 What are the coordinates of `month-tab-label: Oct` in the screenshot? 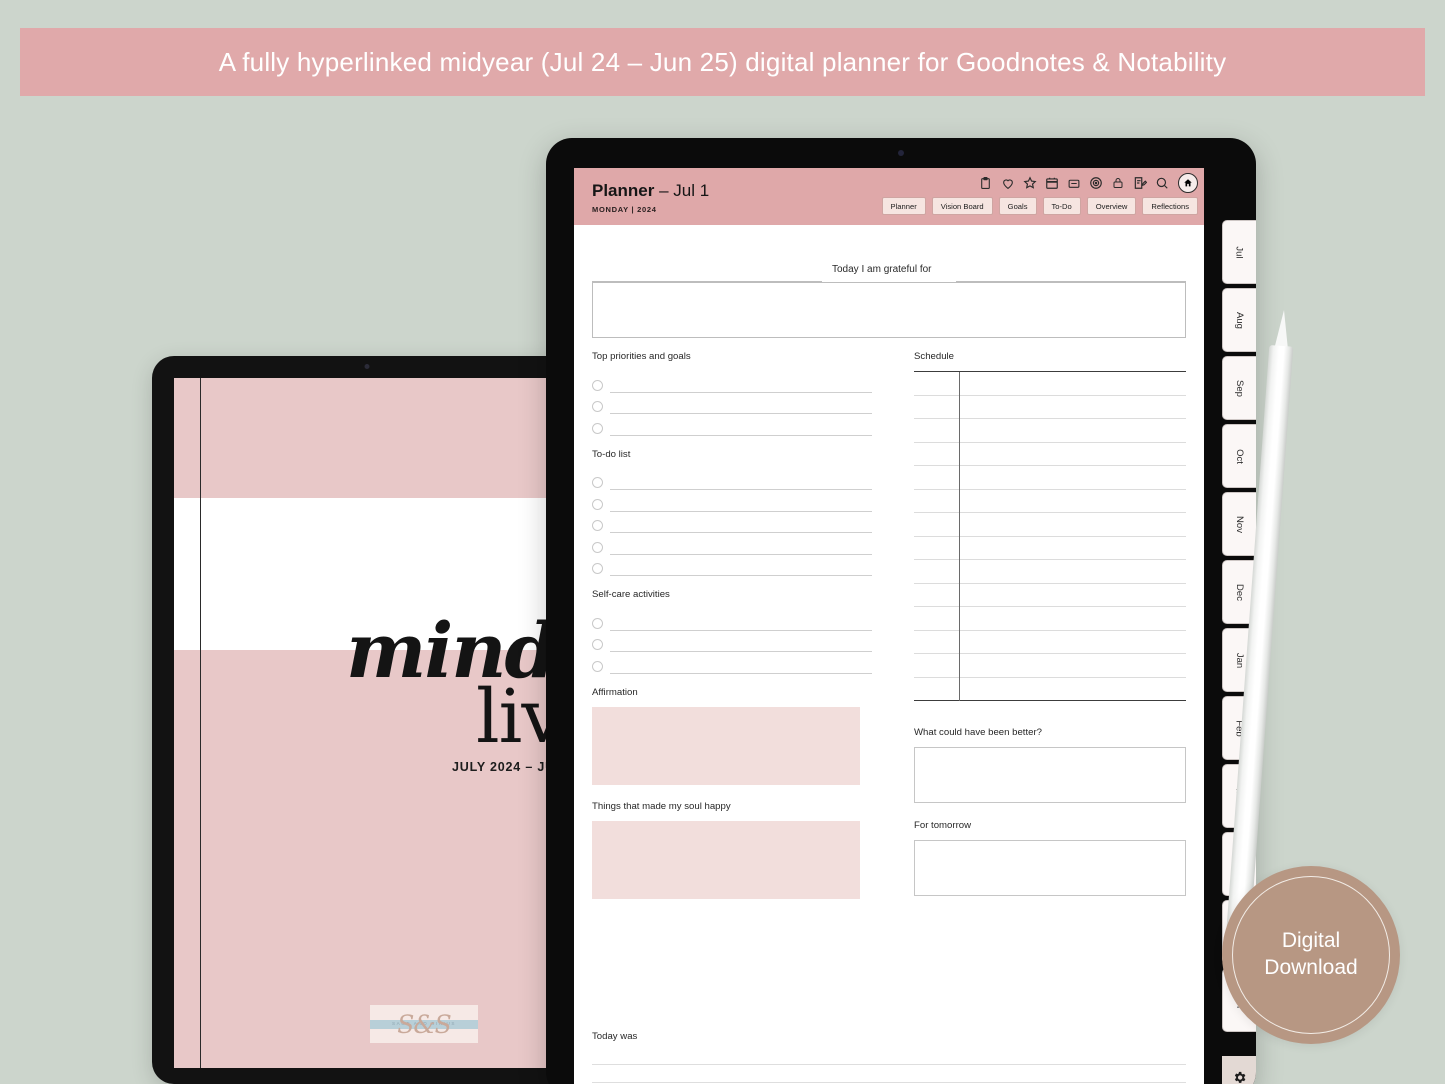 It's located at (1239, 456).